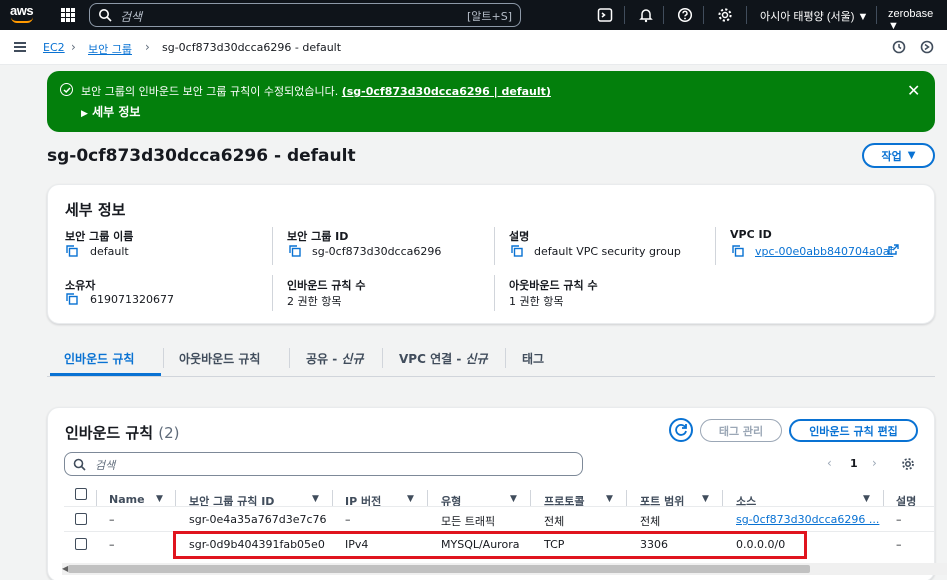  I want to click on caret-down-icon: ▼, so click(863, 17).